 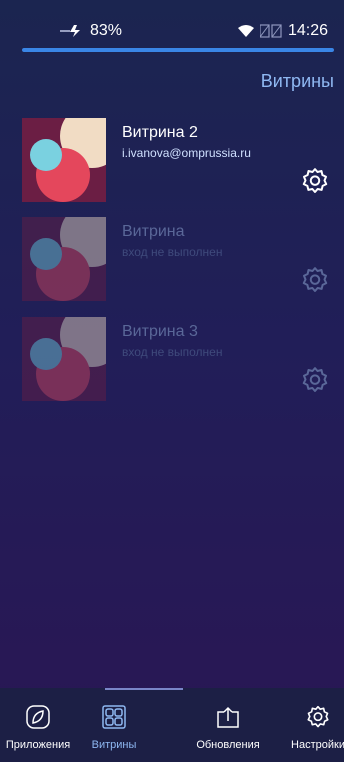 What do you see at coordinates (178, 161) in the screenshot?
I see `showcase-item: Витрина 2 i.ivanova@omprussia.ru` at bounding box center [178, 161].